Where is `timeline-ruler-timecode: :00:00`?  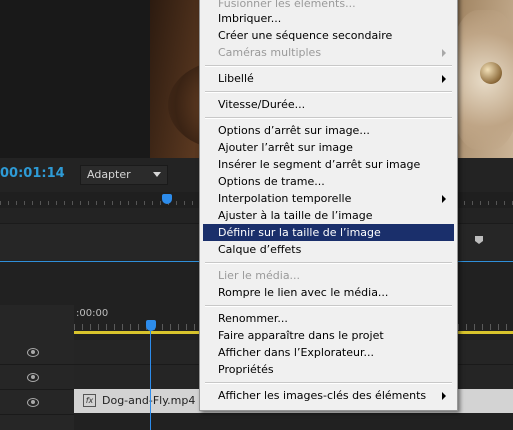 timeline-ruler-timecode: :00:00 is located at coordinates (92, 313).